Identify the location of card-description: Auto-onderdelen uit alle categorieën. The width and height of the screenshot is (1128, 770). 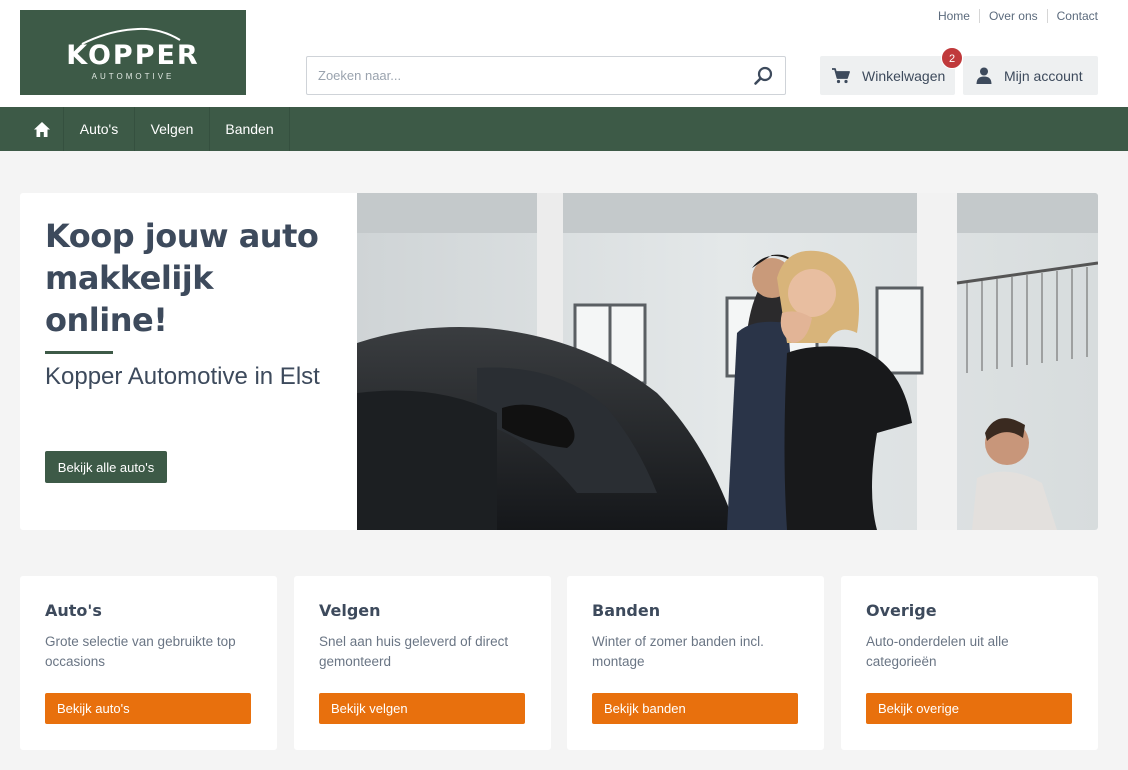
(937, 651).